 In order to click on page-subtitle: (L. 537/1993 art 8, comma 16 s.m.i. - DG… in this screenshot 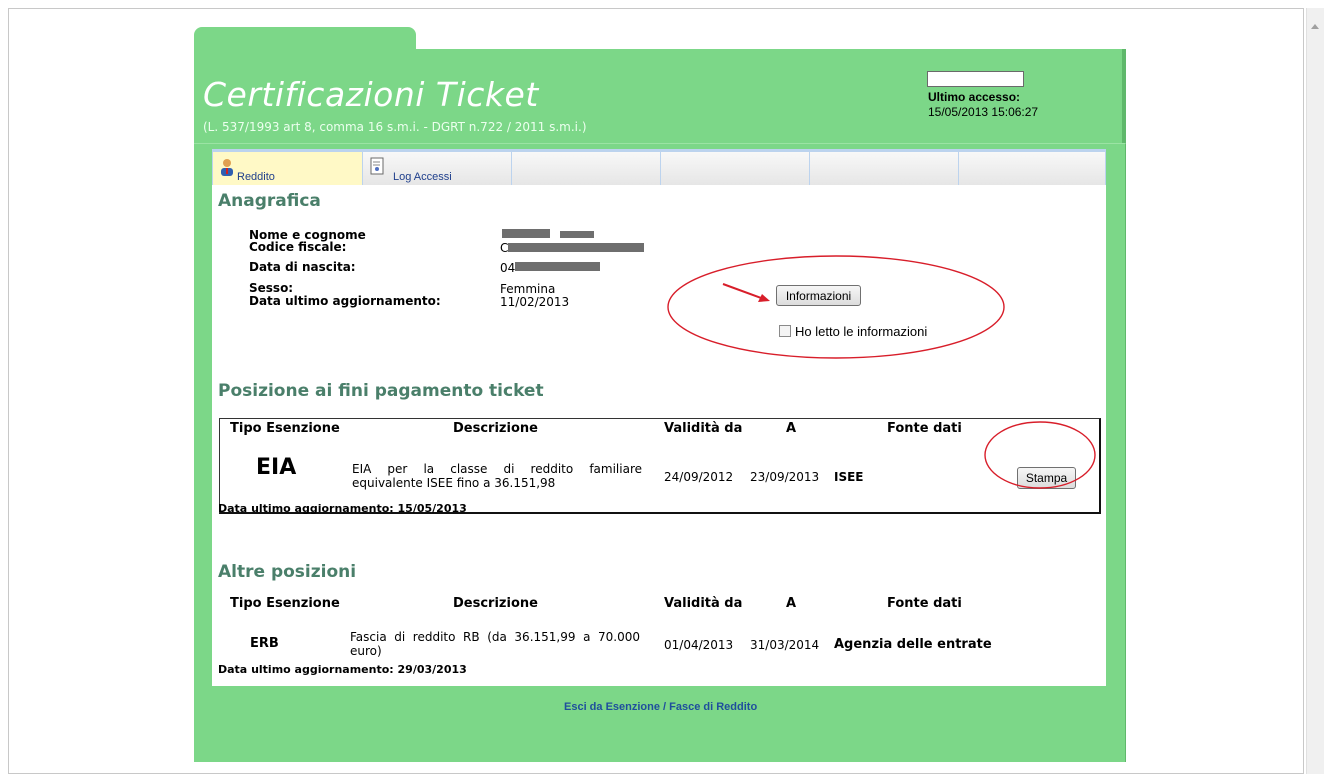, I will do `click(395, 127)`.